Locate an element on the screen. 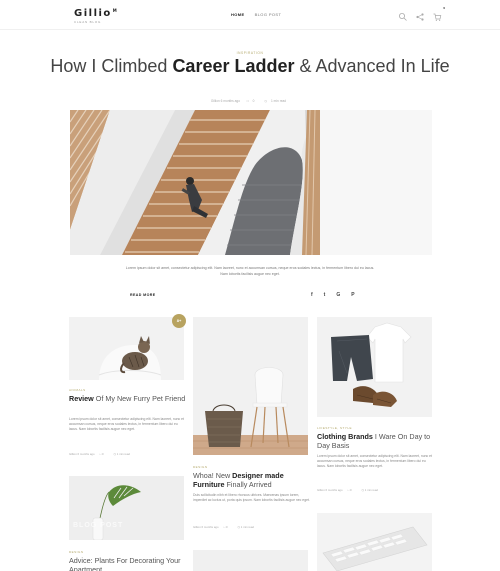 Image resolution: width=500 pixels, height=571 pixels. hero-meta: Gillion 6 months ago □ 0 ◷ 1 min read is located at coordinates (250, 101).